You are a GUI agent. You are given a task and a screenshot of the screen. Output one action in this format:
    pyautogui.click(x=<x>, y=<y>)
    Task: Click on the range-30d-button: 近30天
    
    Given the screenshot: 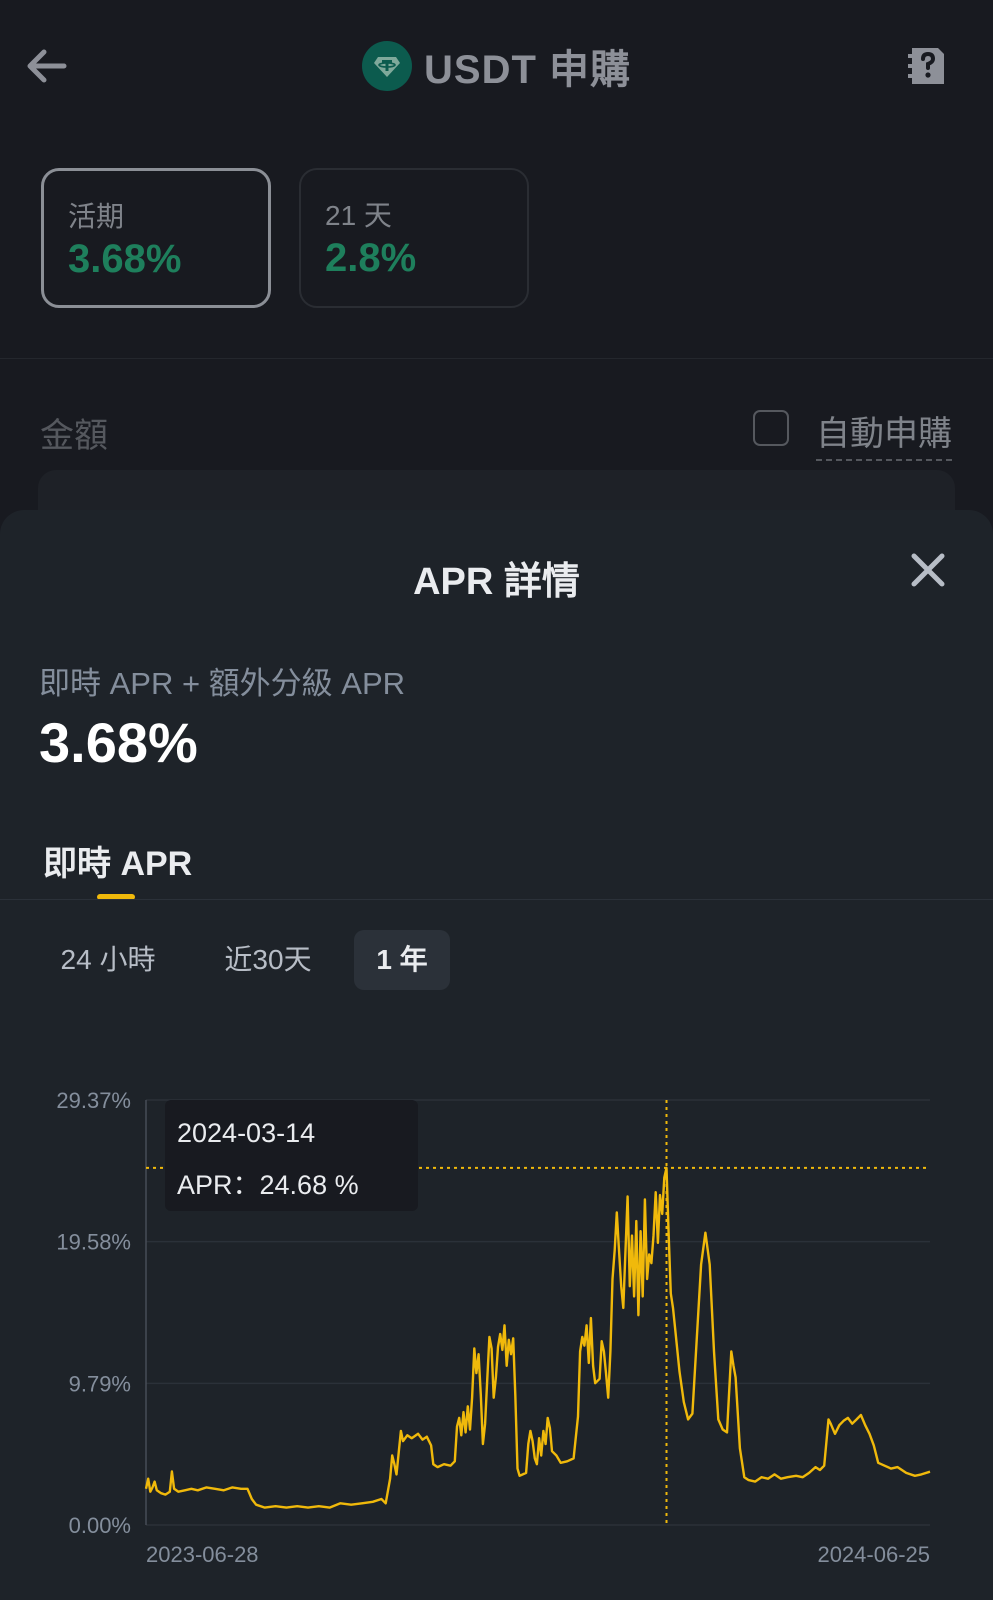 What is the action you would take?
    pyautogui.click(x=268, y=960)
    